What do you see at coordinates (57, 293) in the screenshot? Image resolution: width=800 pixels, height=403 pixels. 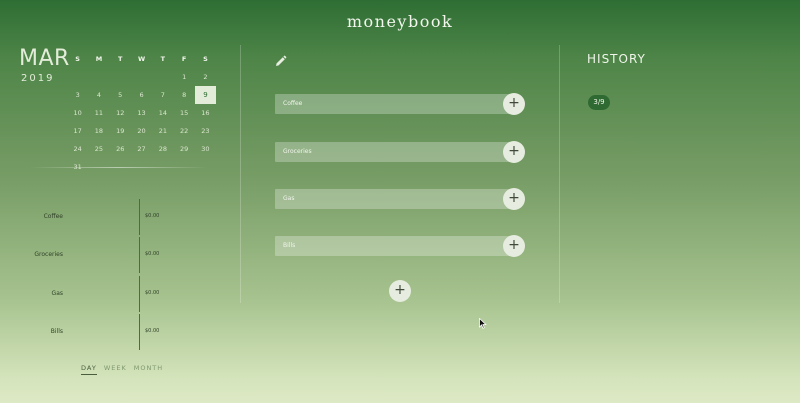 I see `summary-label: Gas` at bounding box center [57, 293].